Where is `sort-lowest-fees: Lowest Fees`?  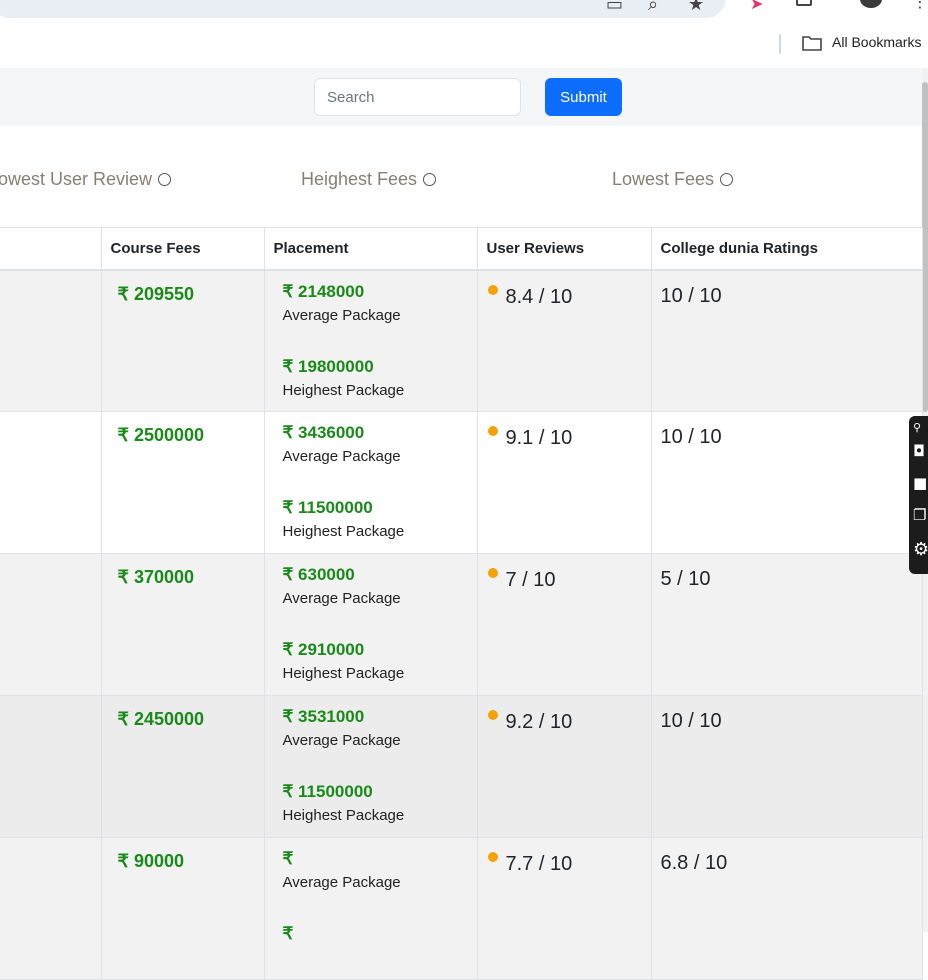 sort-lowest-fees: Lowest Fees is located at coordinates (673, 179).